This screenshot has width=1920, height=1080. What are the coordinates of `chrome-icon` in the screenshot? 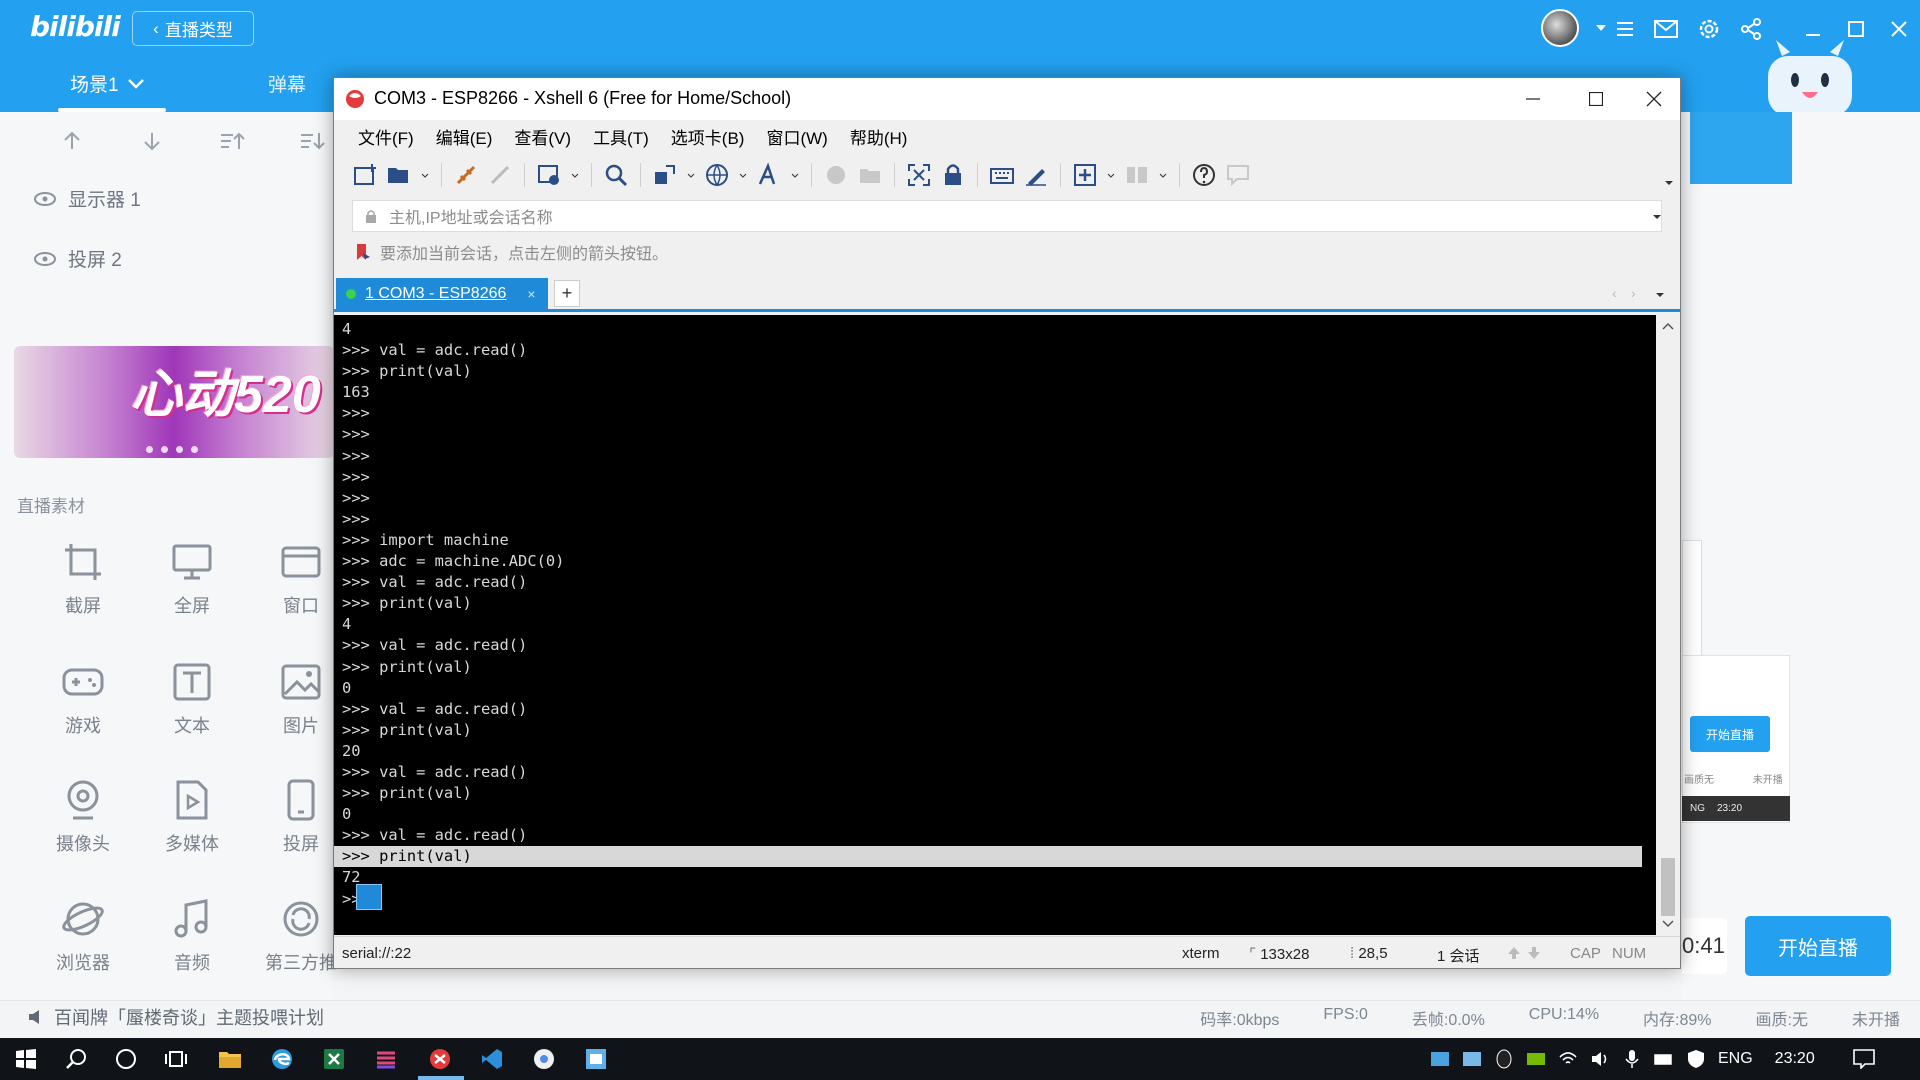 It's located at (544, 1059).